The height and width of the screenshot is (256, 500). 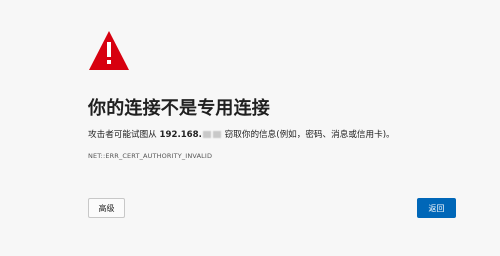 I want to click on message-prefix: 攻击者可能试图从, so click(x=122, y=135).